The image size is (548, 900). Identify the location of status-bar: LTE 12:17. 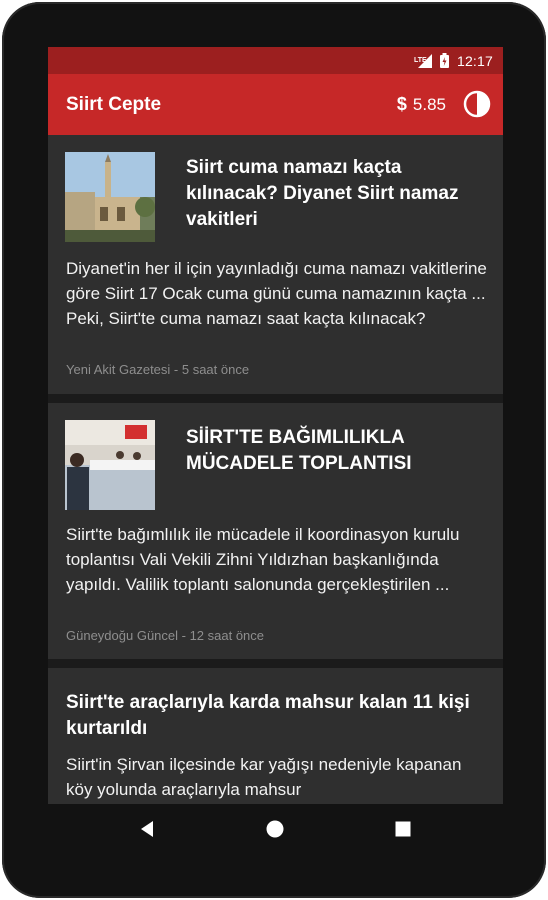
(275, 60).